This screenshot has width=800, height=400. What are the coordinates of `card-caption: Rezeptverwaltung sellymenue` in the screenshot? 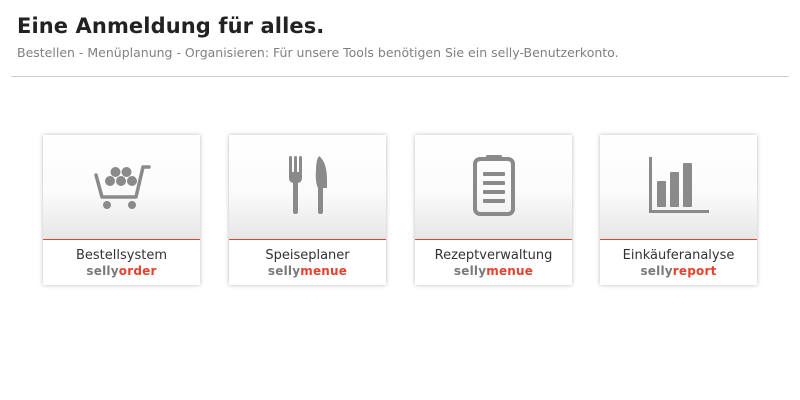 It's located at (493, 262).